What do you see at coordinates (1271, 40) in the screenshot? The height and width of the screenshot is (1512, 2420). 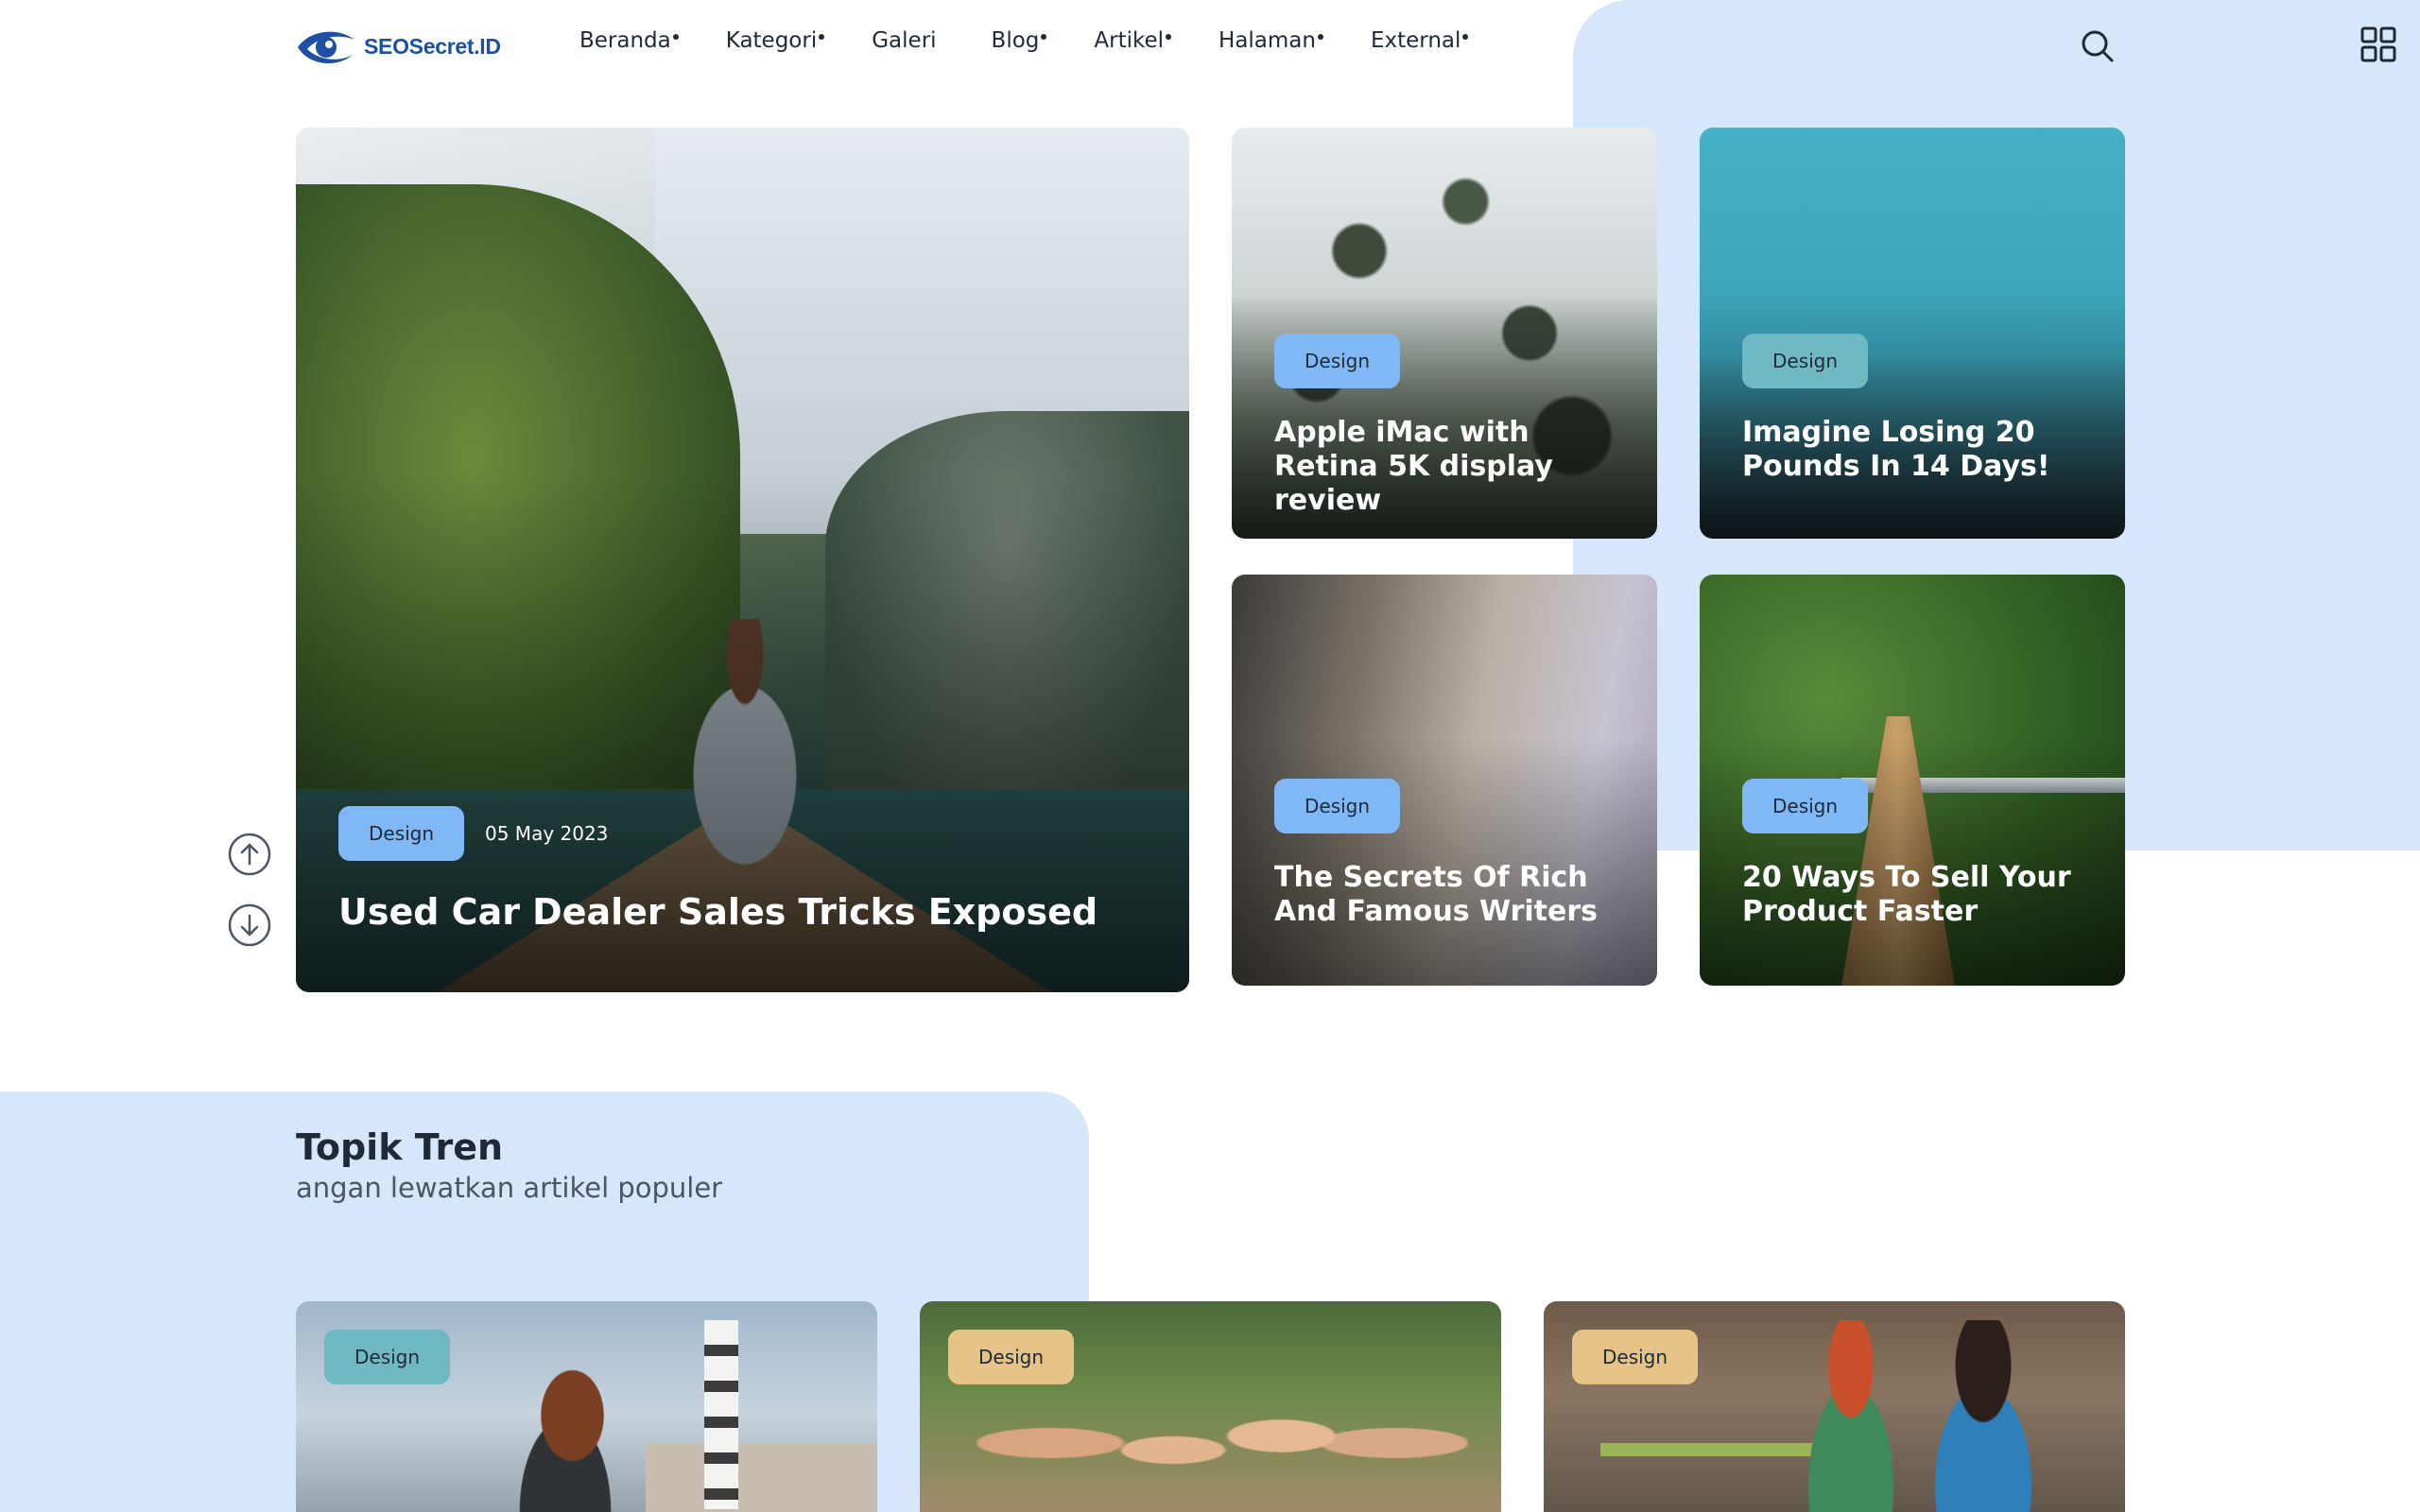 I see `nav-item-halaman: Halaman` at bounding box center [1271, 40].